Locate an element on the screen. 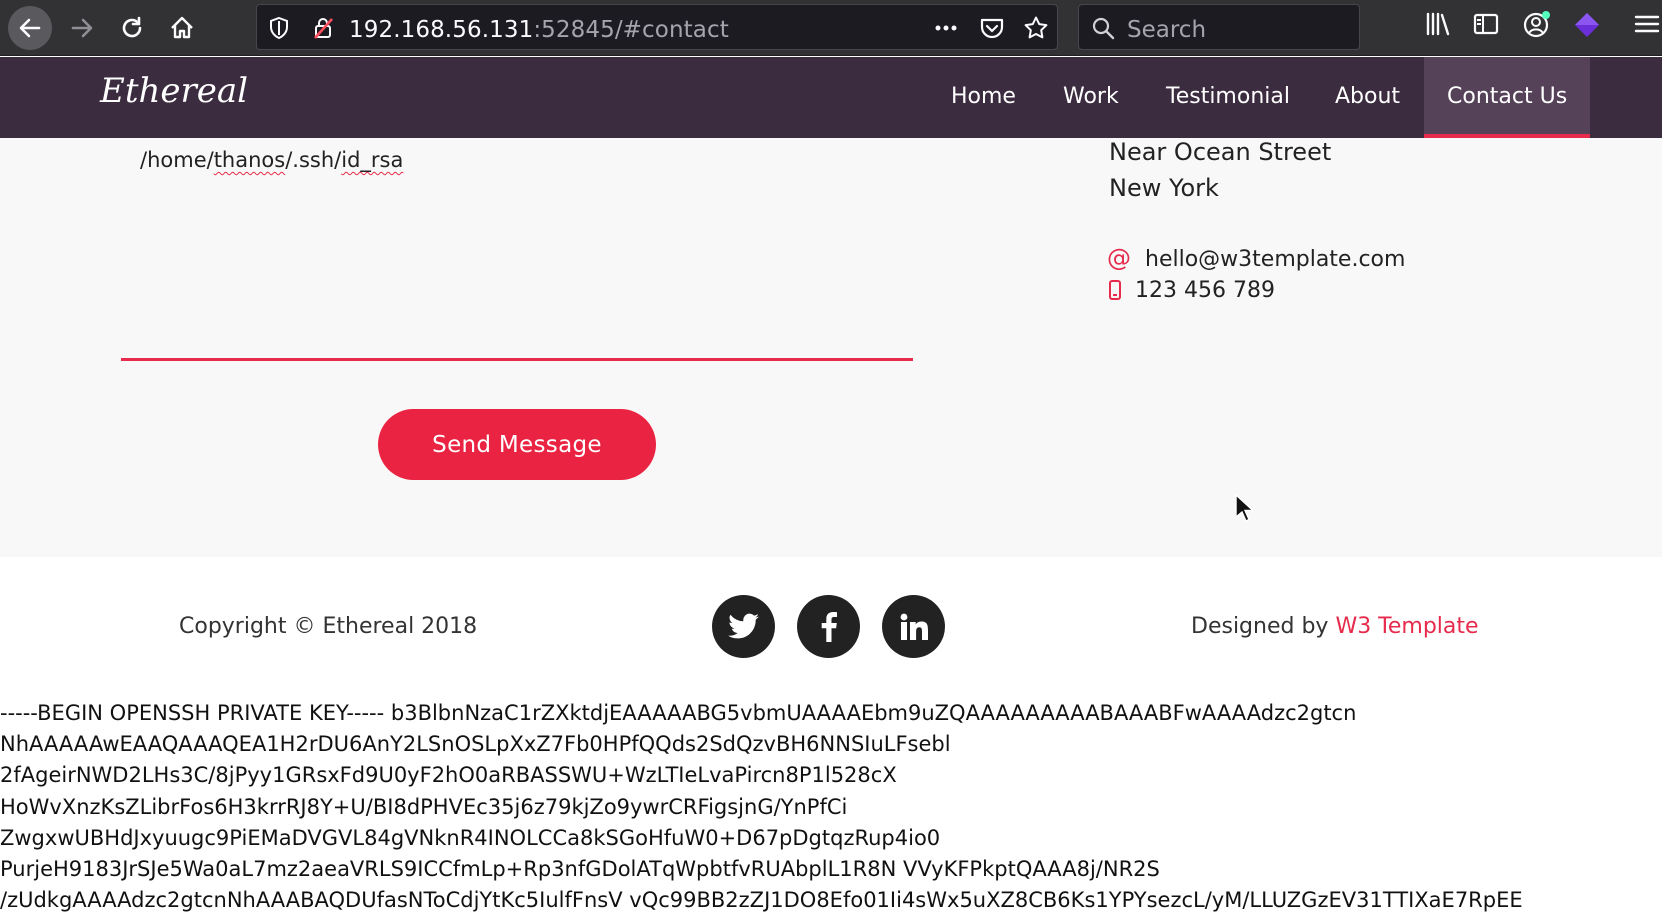  nav-work: Work is located at coordinates (1091, 97).